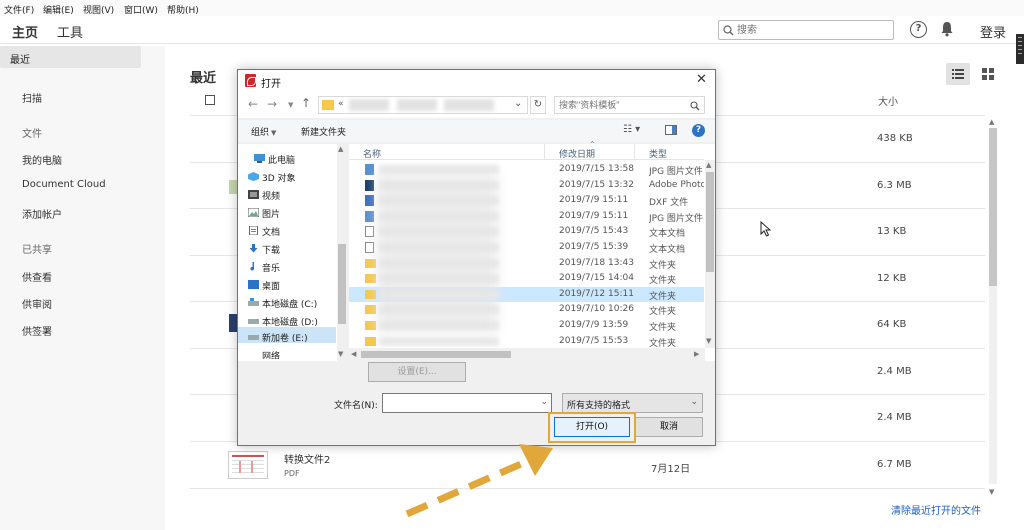  Describe the element at coordinates (58, 9) in the screenshot. I see `menu-edit: 编辑(E)` at that location.